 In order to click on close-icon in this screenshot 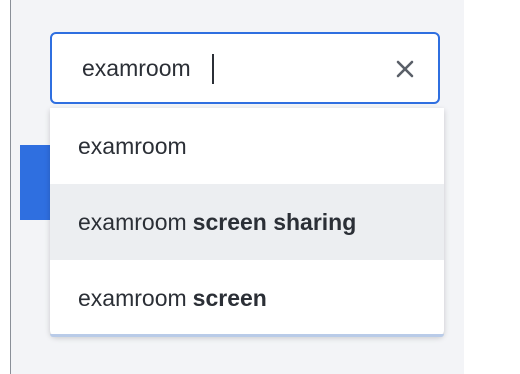, I will do `click(405, 69)`.